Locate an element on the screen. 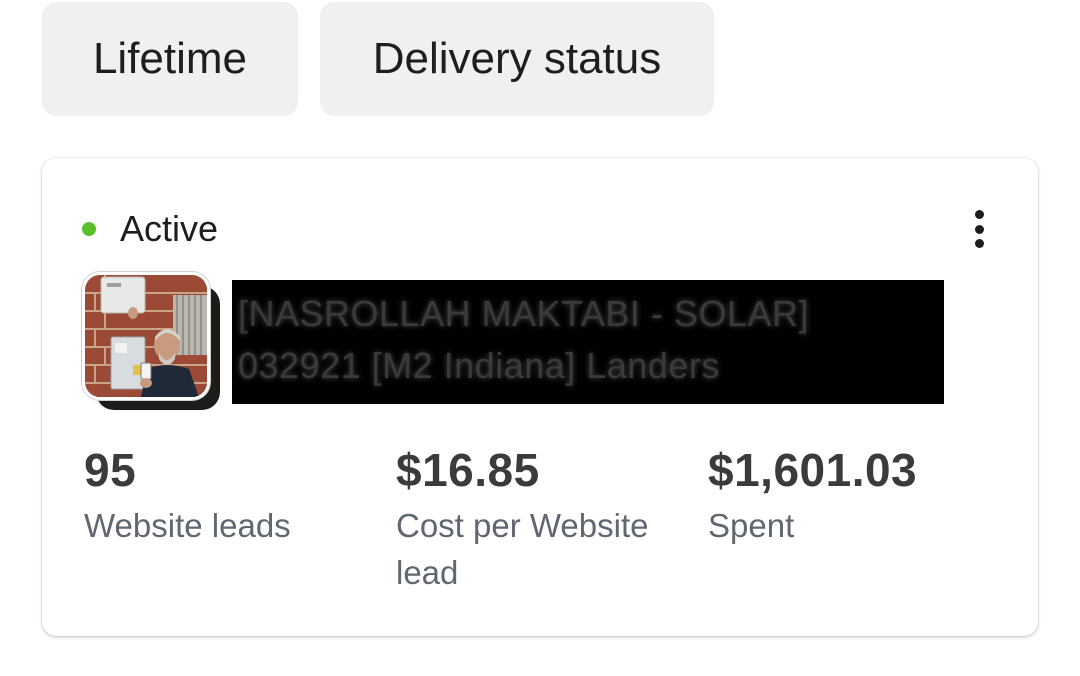 This screenshot has width=1080, height=676. metric-spent: $1,601.03 Spent is located at coordinates (858, 494).